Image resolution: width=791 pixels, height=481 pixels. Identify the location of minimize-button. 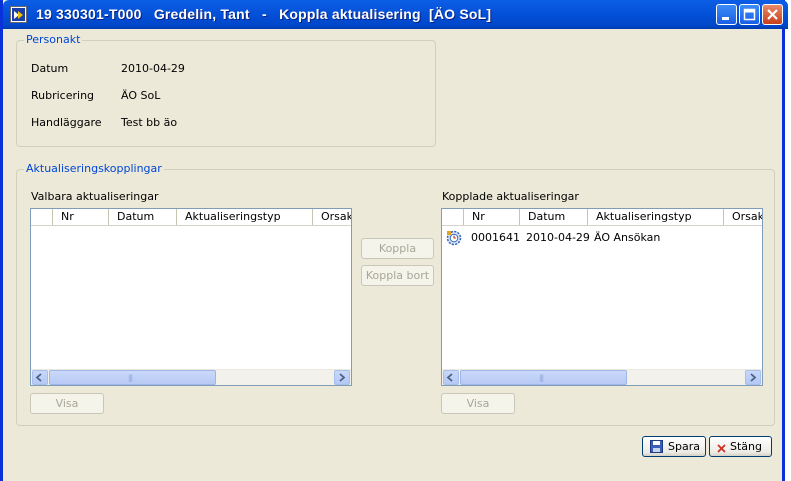
(726, 14).